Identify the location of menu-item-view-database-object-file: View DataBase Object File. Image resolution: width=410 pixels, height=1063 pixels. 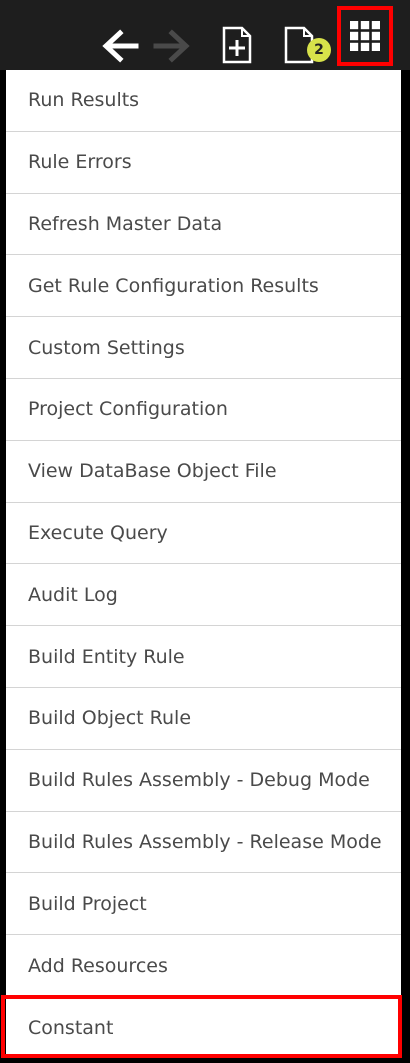
(203, 472).